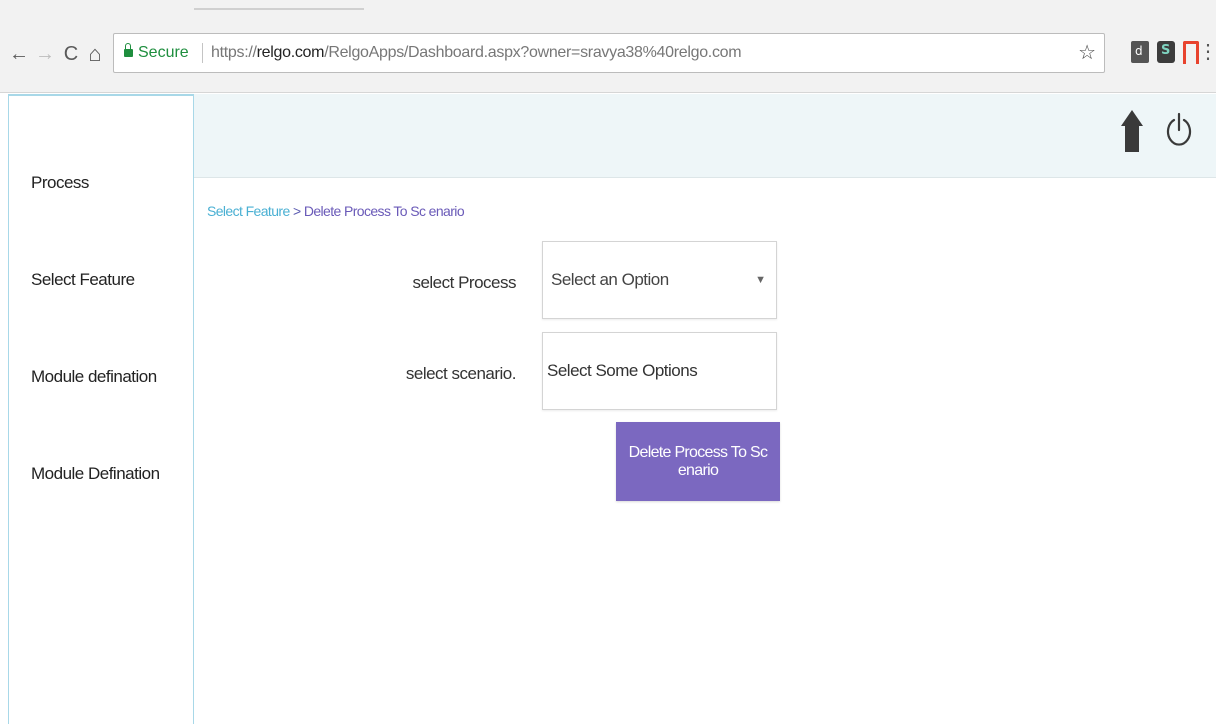 The height and width of the screenshot is (724, 1216). I want to click on reload-icon: C, so click(71, 54).